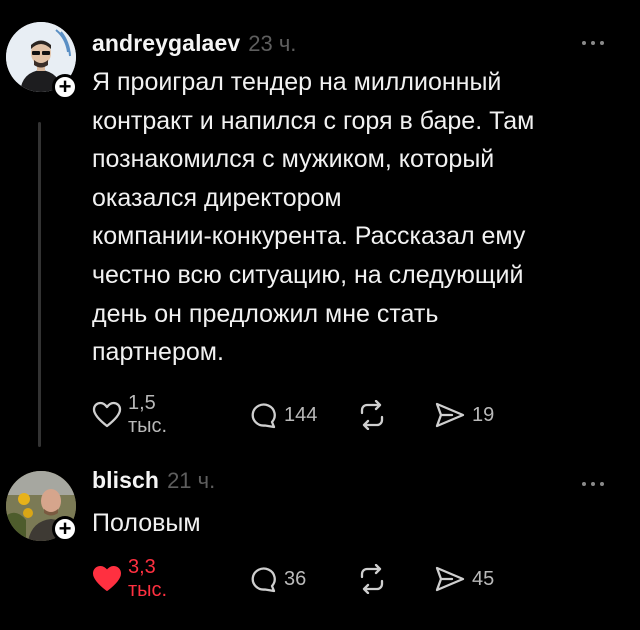 The image size is (640, 630). I want to click on share-count: 19, so click(483, 414).